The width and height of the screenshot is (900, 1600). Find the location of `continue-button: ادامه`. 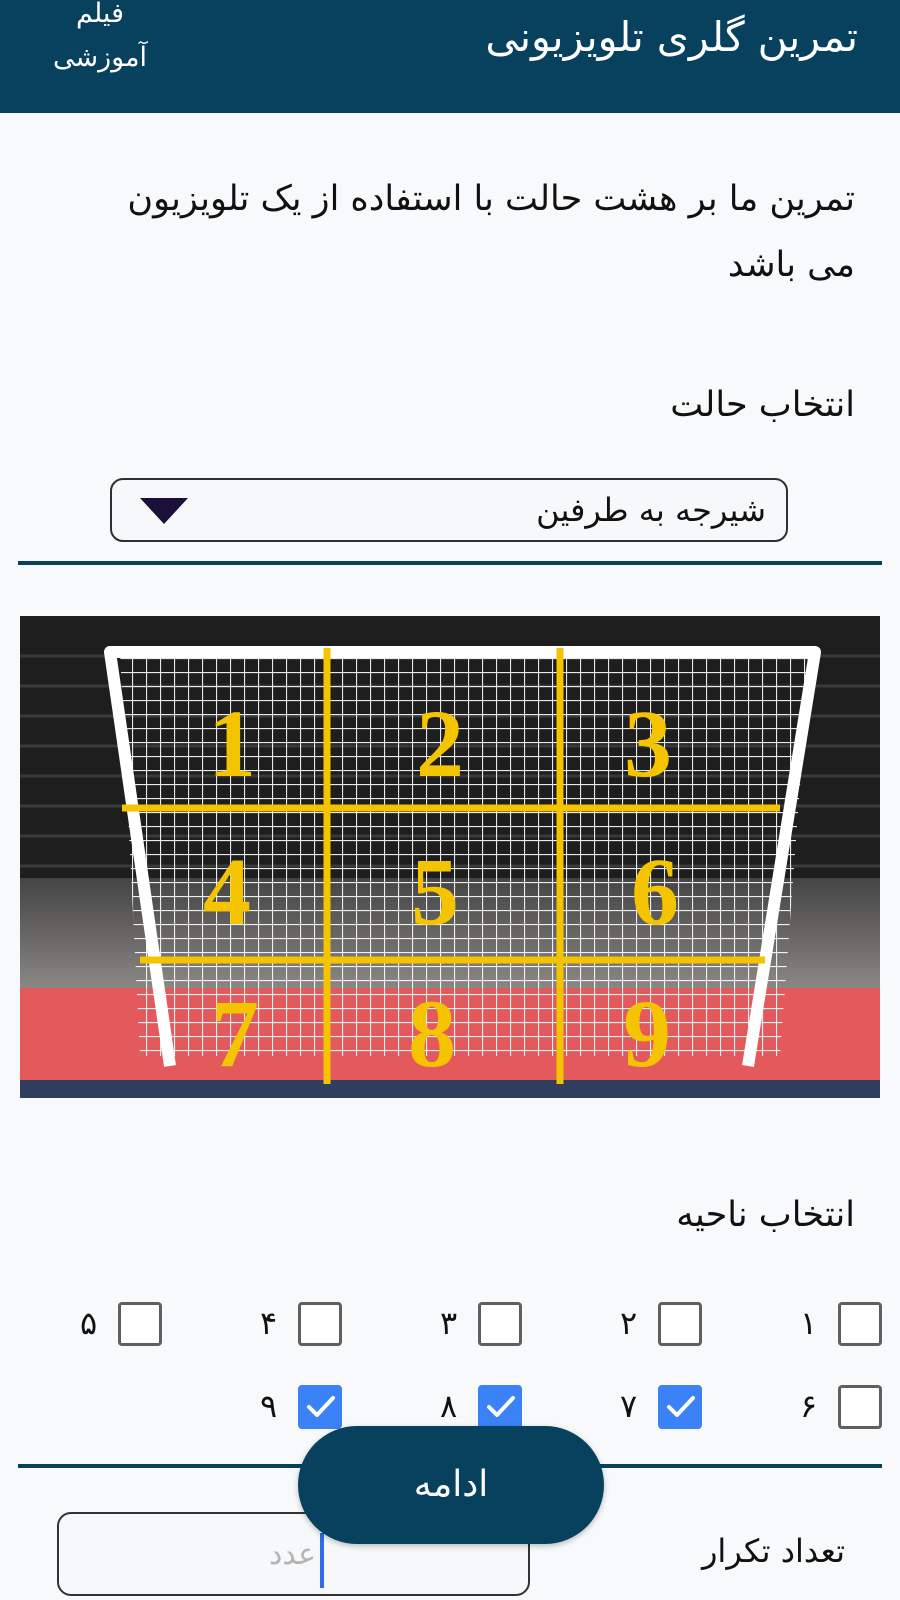

continue-button: ادامه is located at coordinates (451, 1485).